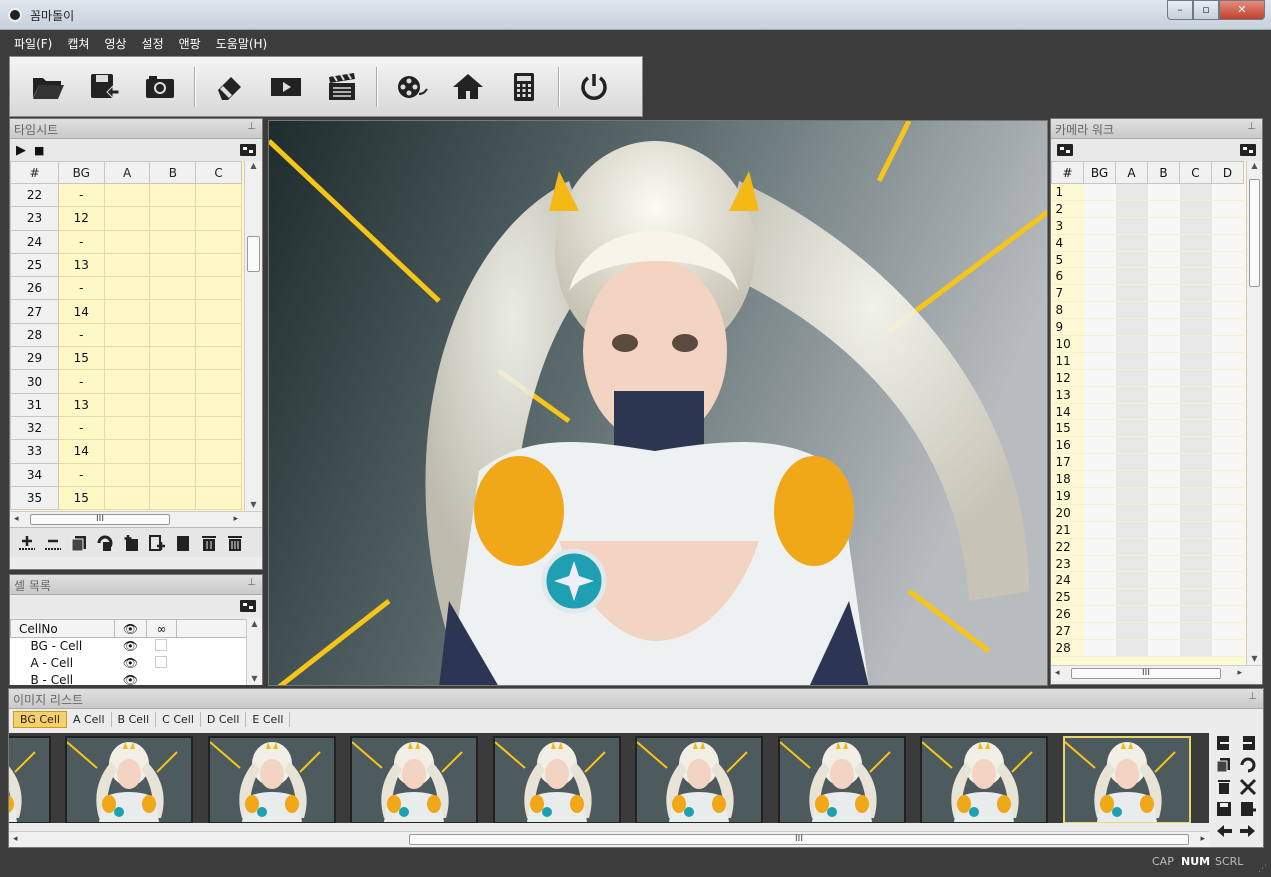 The image size is (1271, 877). Describe the element at coordinates (230, 87) in the screenshot. I see `eraser-icon` at that location.